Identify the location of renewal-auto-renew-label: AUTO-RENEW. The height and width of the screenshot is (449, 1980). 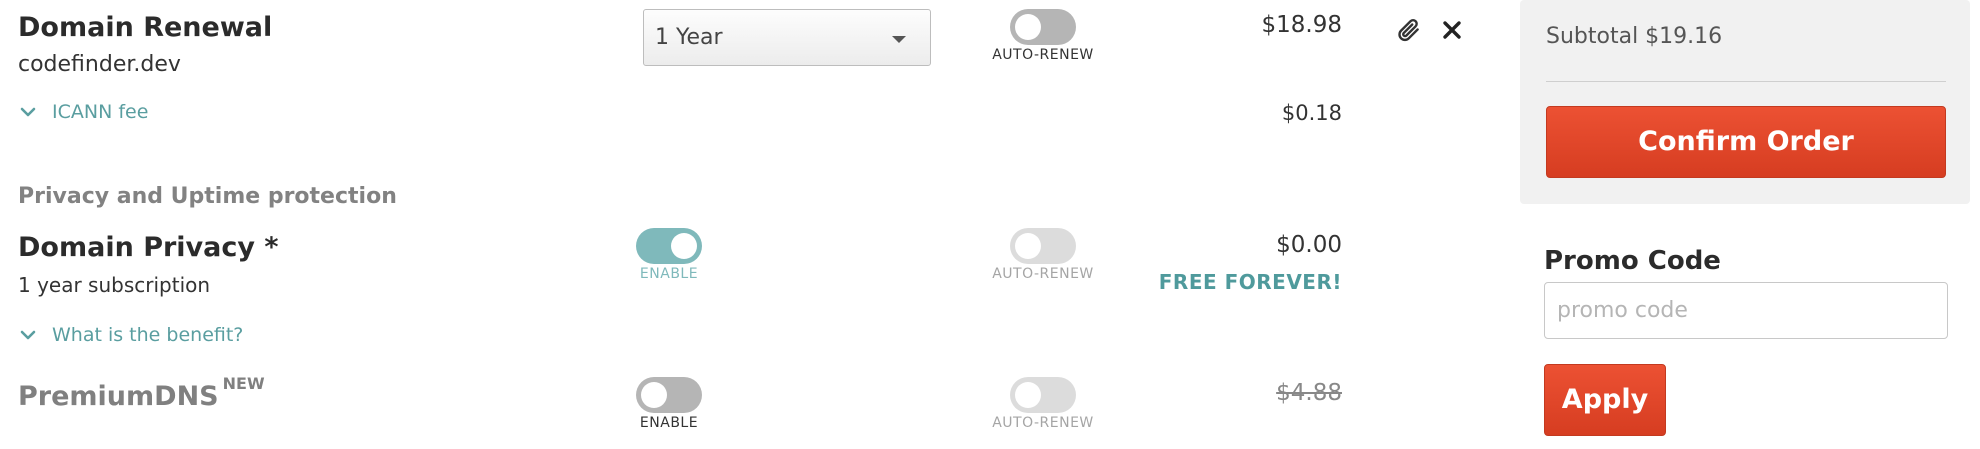
(1043, 55).